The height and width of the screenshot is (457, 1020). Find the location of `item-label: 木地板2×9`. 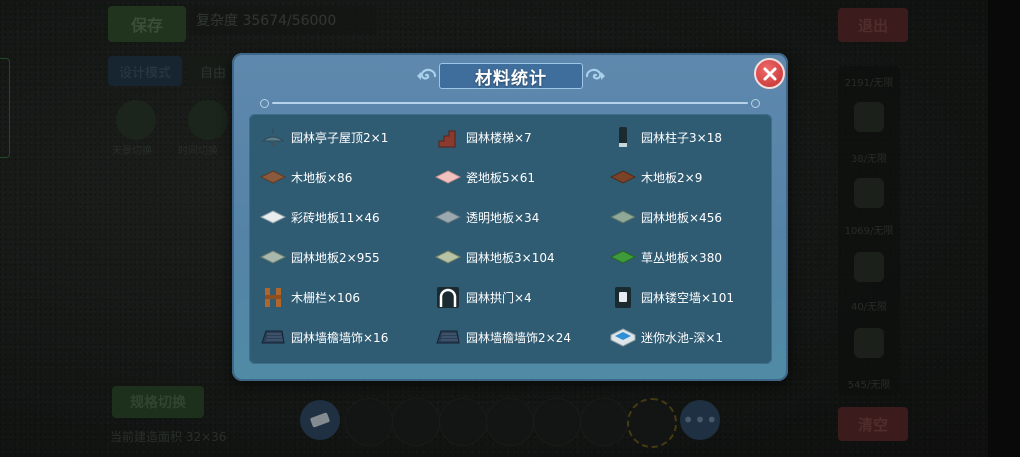

item-label: 木地板2×9 is located at coordinates (672, 177).